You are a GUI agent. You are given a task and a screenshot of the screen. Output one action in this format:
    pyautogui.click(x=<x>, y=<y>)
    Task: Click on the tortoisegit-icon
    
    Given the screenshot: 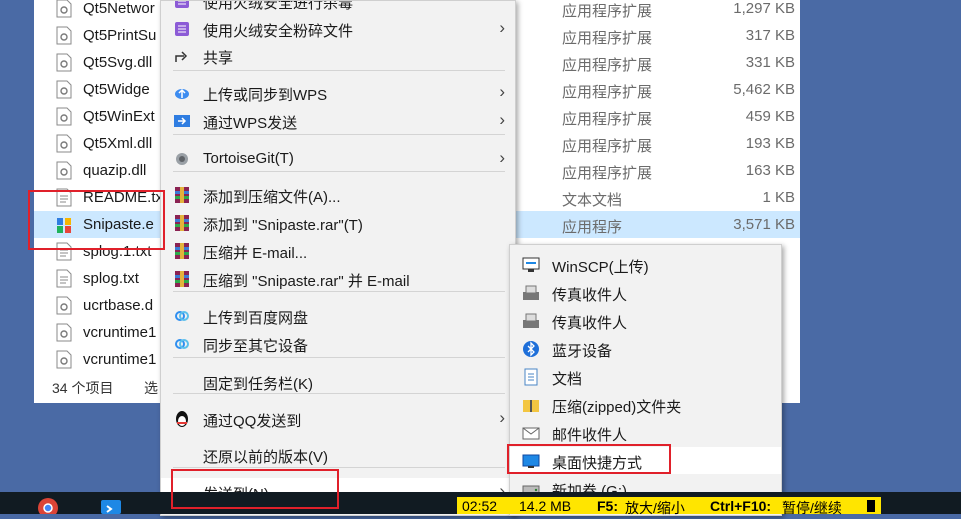 What is the action you would take?
    pyautogui.click(x=182, y=159)
    